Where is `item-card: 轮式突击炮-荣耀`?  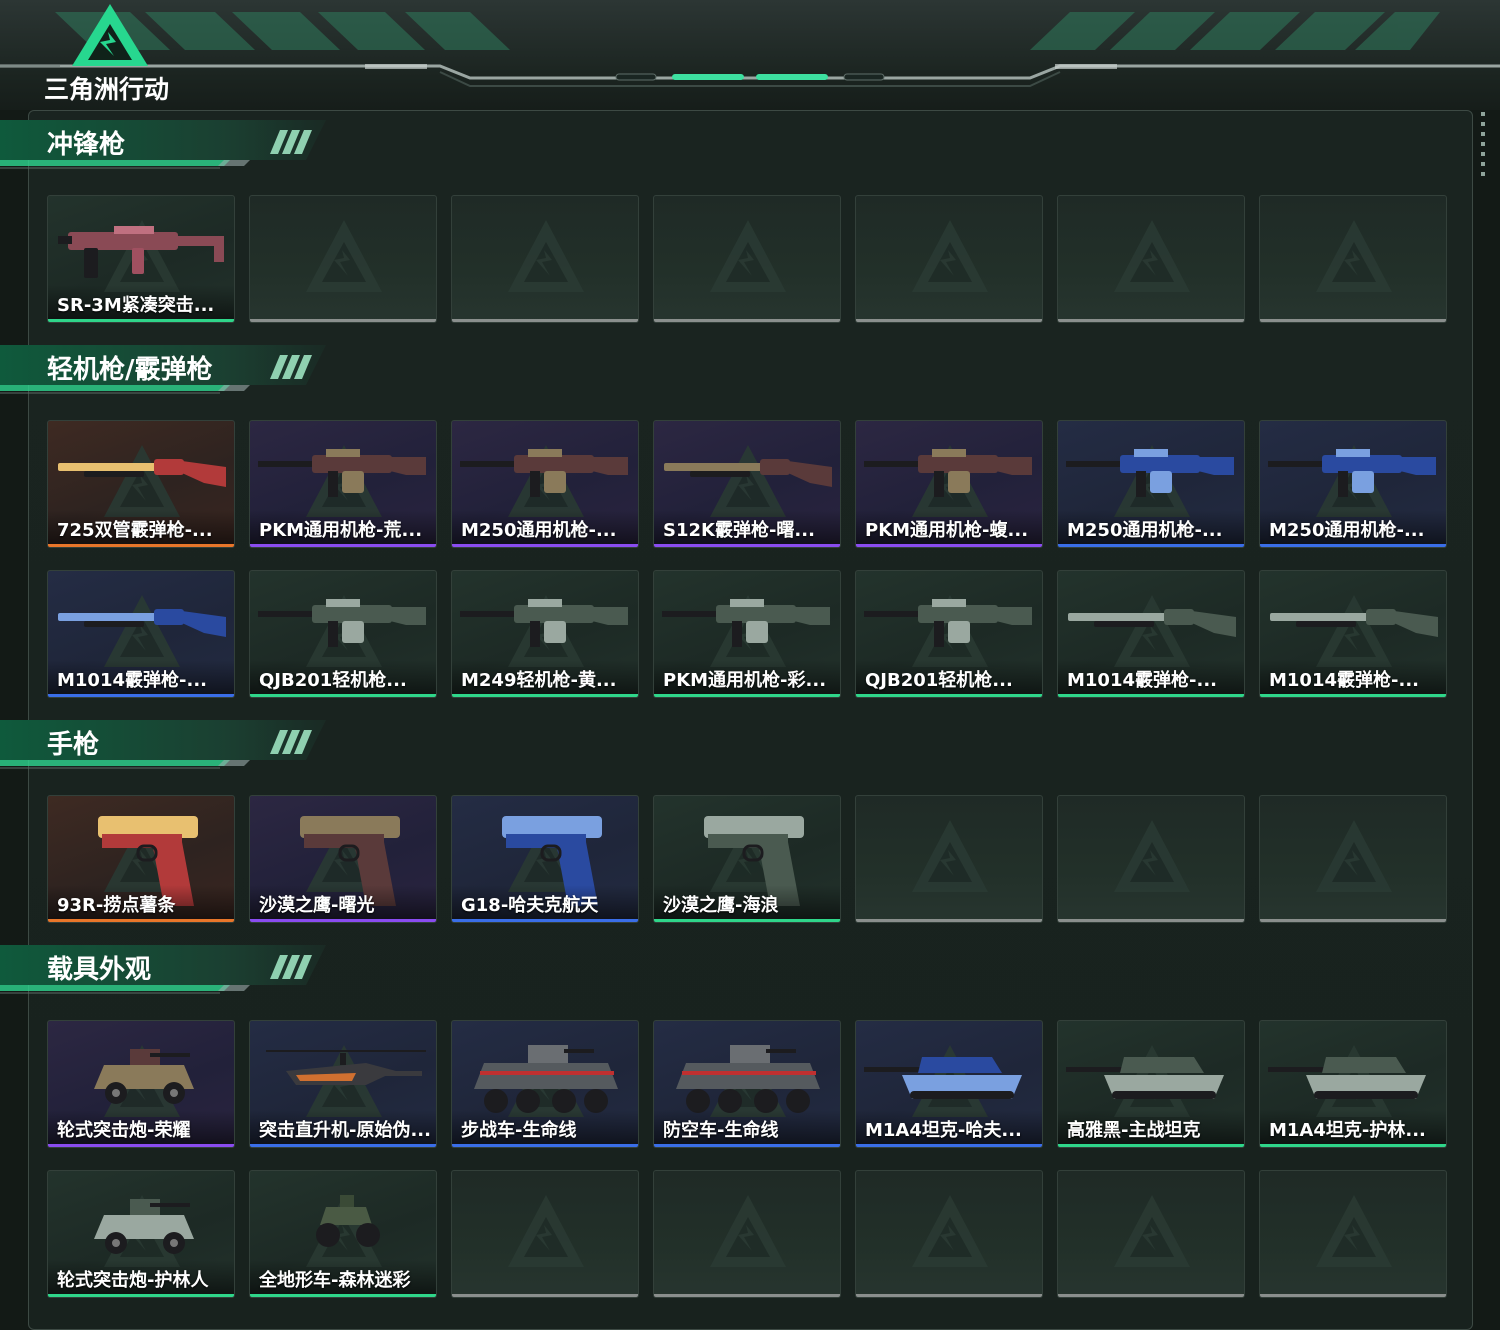 item-card: 轮式突击炮-荣耀 is located at coordinates (141, 1084).